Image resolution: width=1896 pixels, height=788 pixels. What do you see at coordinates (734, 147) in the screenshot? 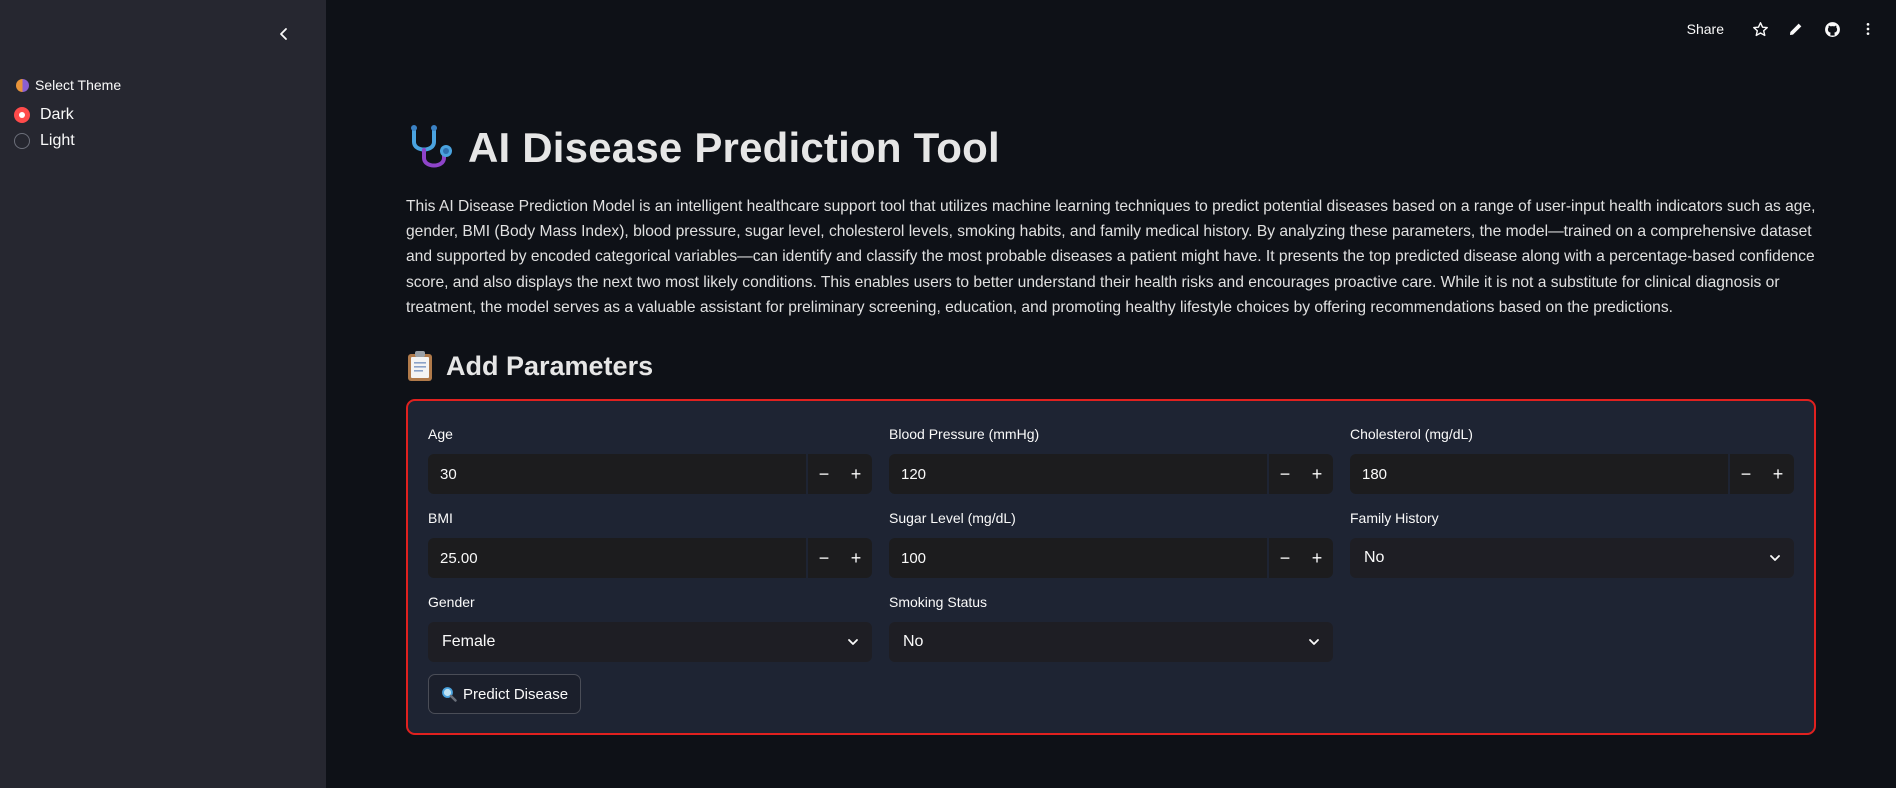
I see `page-title: AI Disease Prediction Tool` at bounding box center [734, 147].